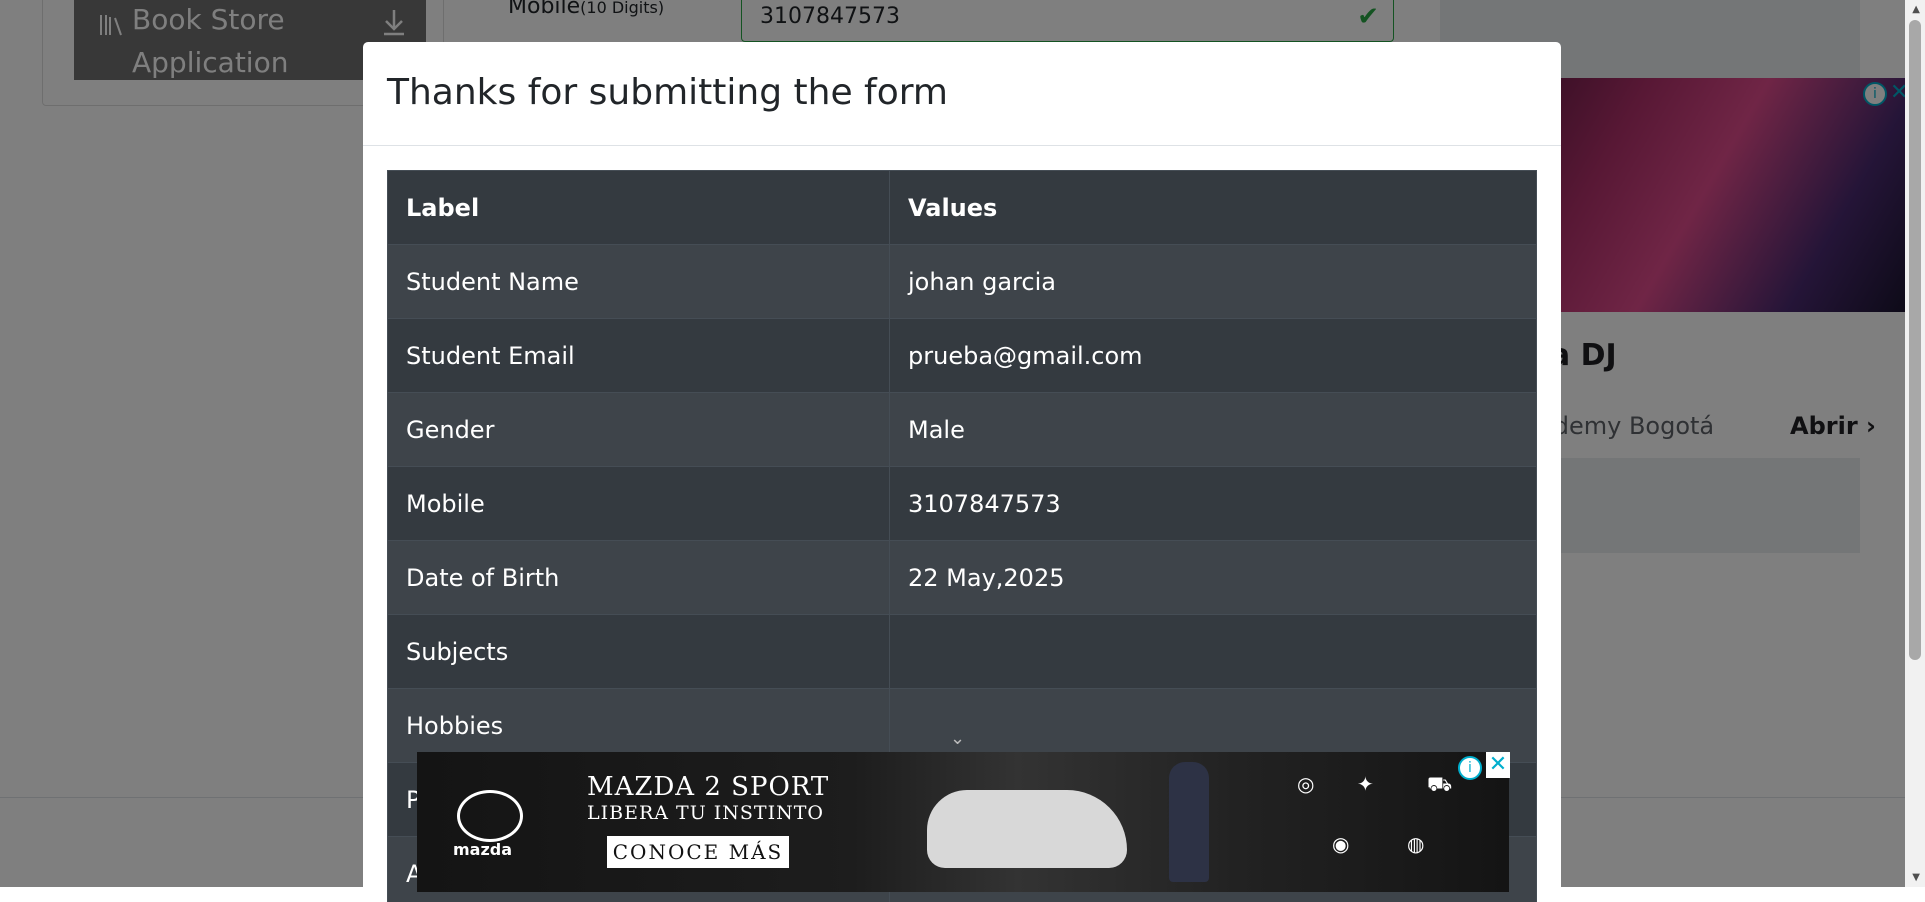 Image resolution: width=1925 pixels, height=902 pixels. What do you see at coordinates (639, 430) in the screenshot?
I see `row-label: Gender` at bounding box center [639, 430].